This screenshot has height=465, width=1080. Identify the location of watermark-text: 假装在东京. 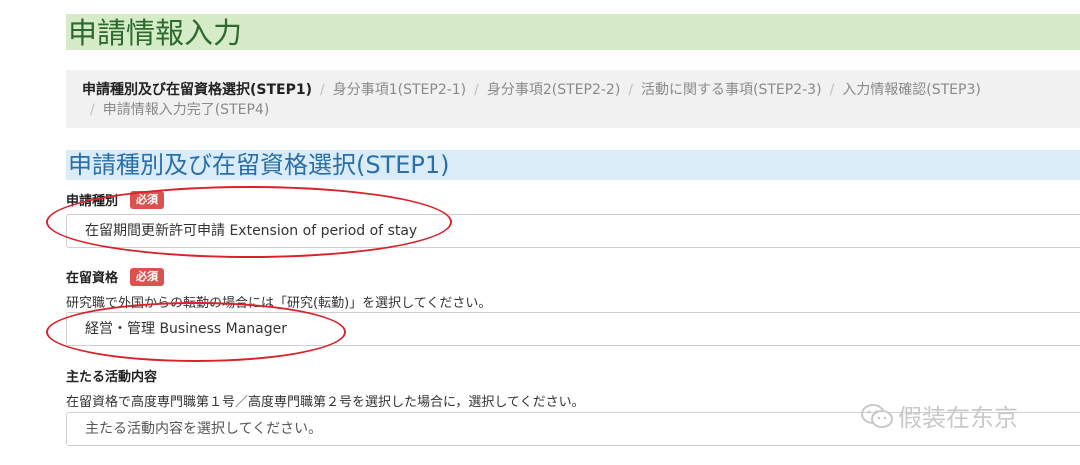
(958, 418).